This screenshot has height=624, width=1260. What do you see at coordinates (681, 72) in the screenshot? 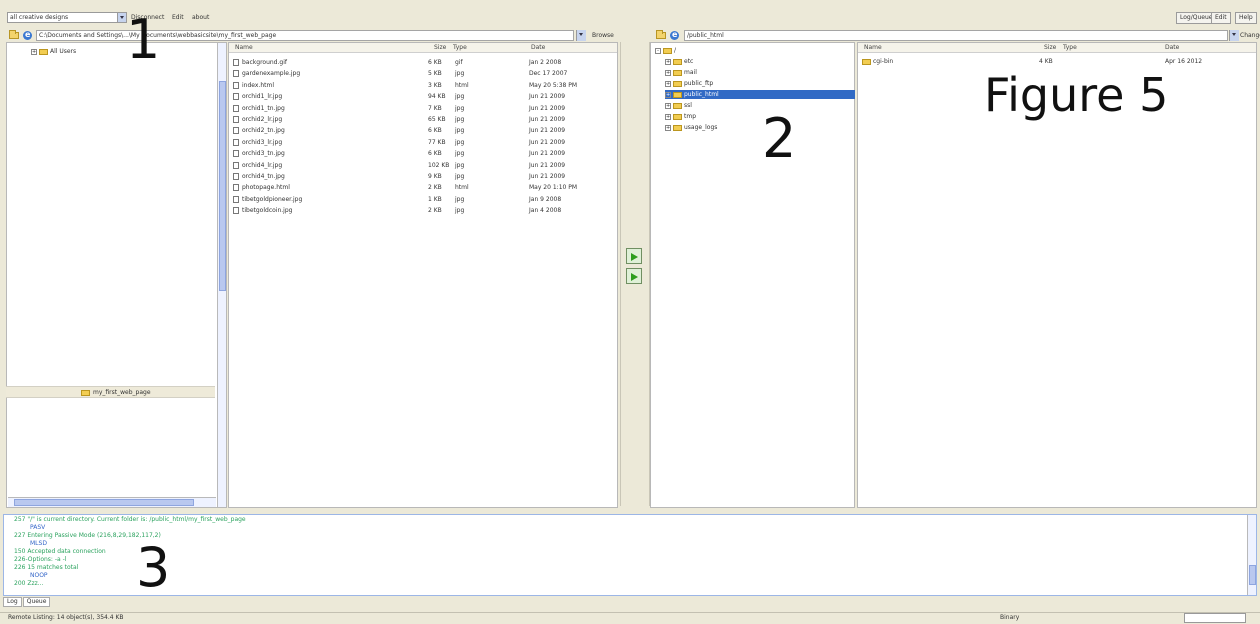
I see `tree-item-mail: + mail` at bounding box center [681, 72].